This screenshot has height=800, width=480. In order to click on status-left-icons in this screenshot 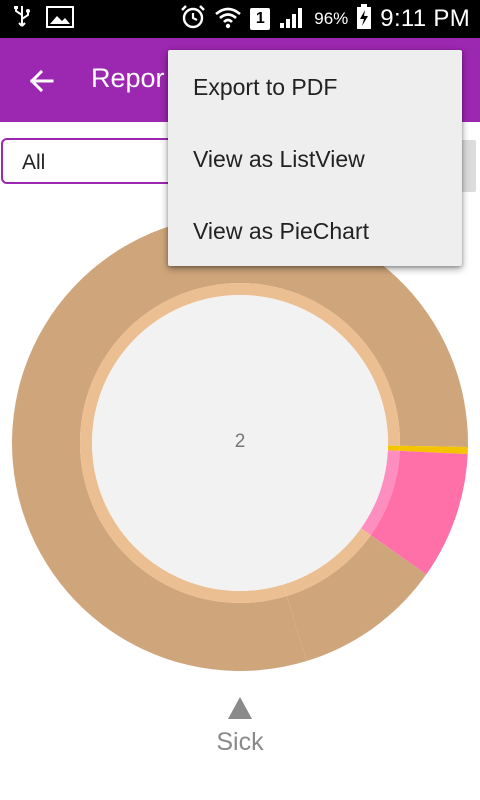, I will do `click(43, 19)`.